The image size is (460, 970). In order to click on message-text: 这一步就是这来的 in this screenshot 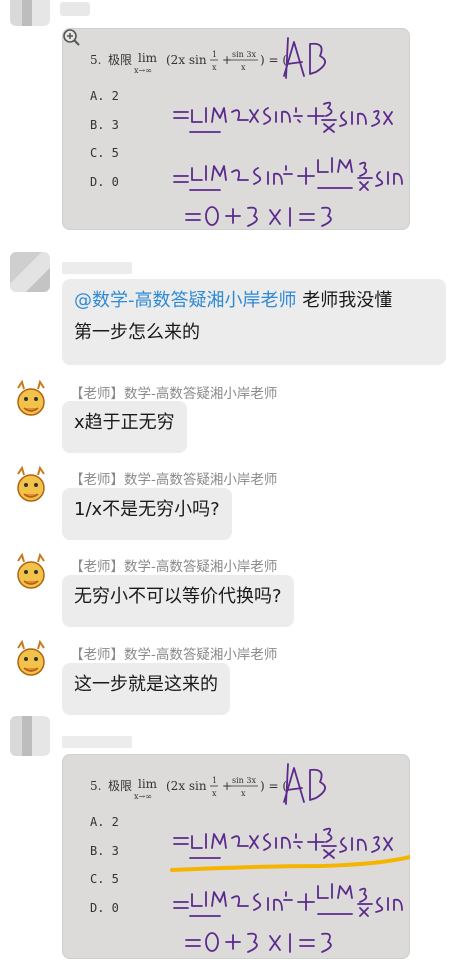, I will do `click(146, 684)`.